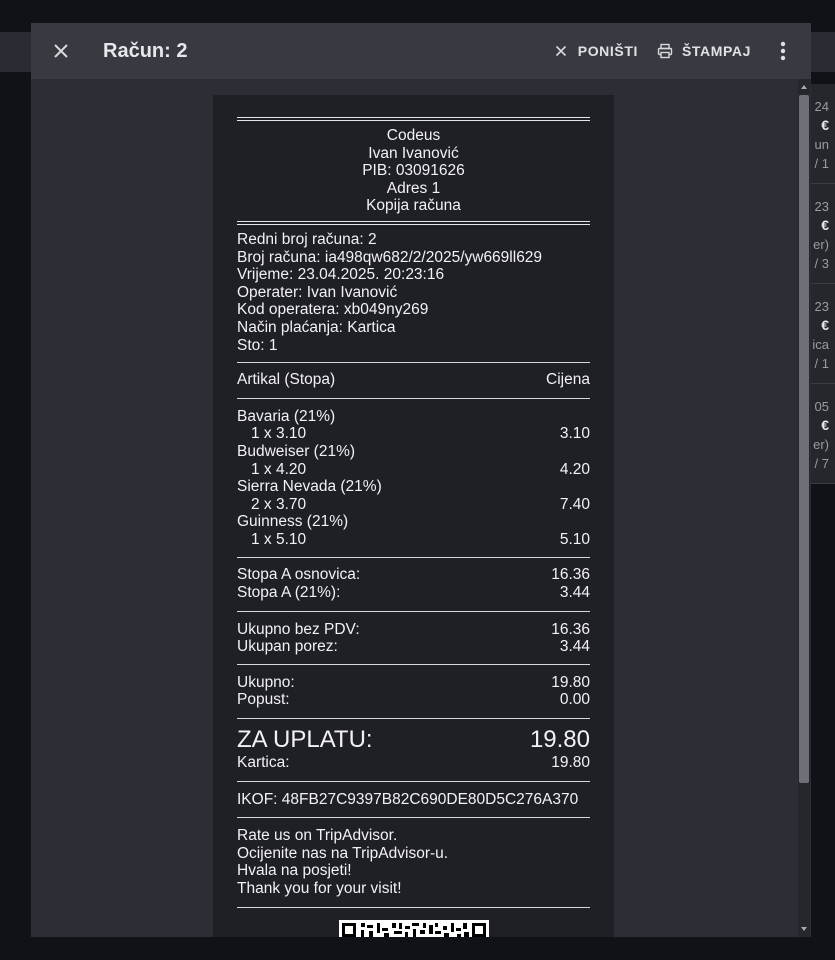  What do you see at coordinates (279, 504) in the screenshot?
I see `item-qty: 2 x 3.70` at bounding box center [279, 504].